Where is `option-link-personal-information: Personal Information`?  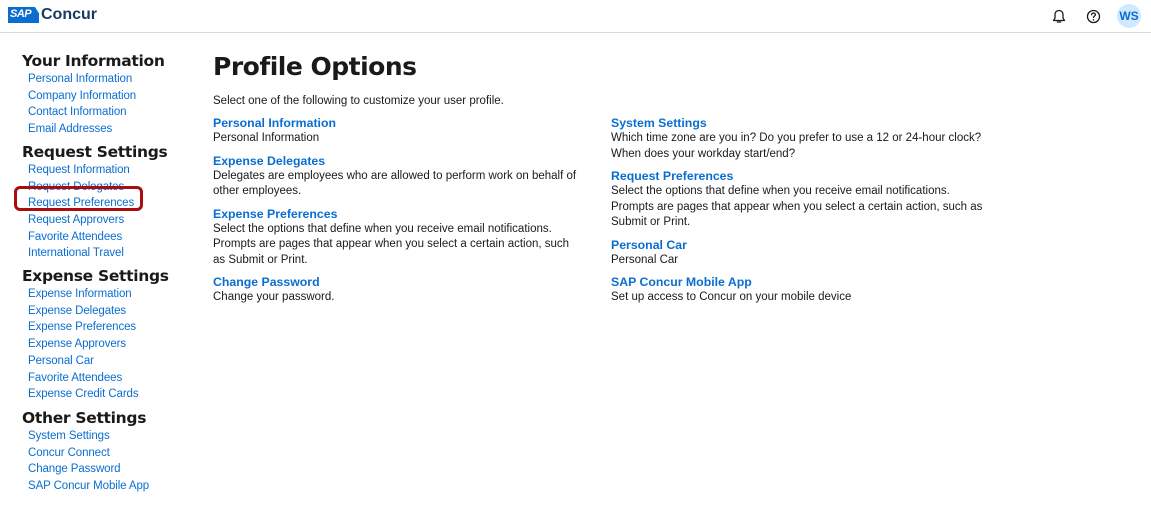 option-link-personal-information: Personal Information is located at coordinates (398, 123).